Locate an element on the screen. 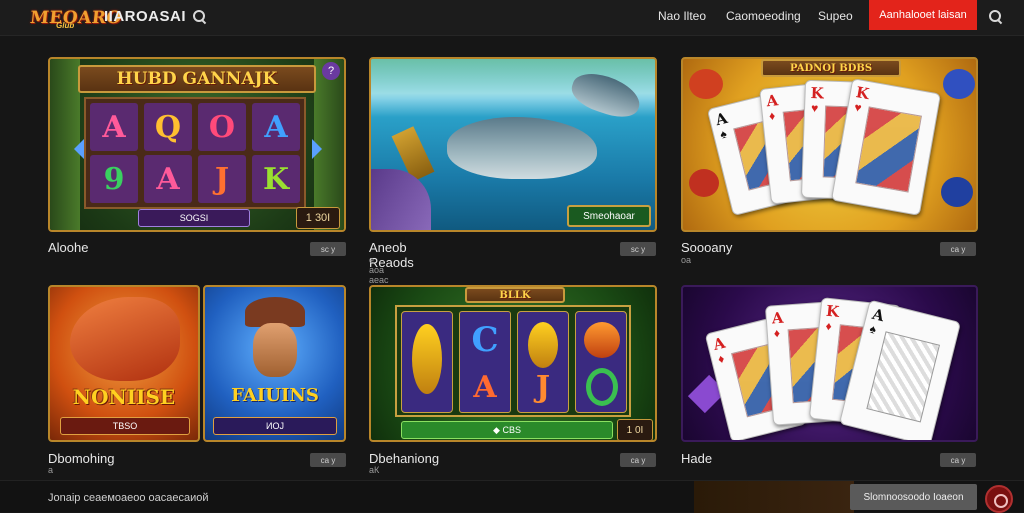  game-title: Dbehaniong is located at coordinates (404, 458).